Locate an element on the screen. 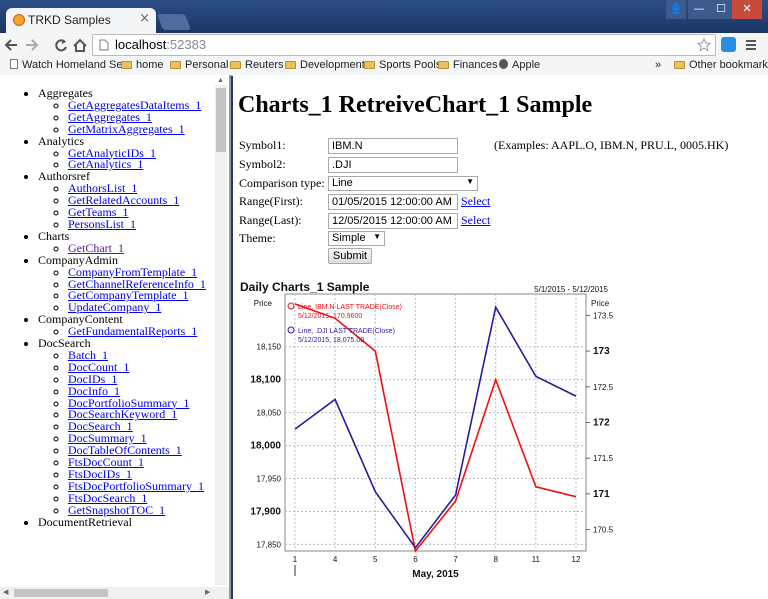  window-controls: 👤 — ☐ ✕ is located at coordinates (714, 10).